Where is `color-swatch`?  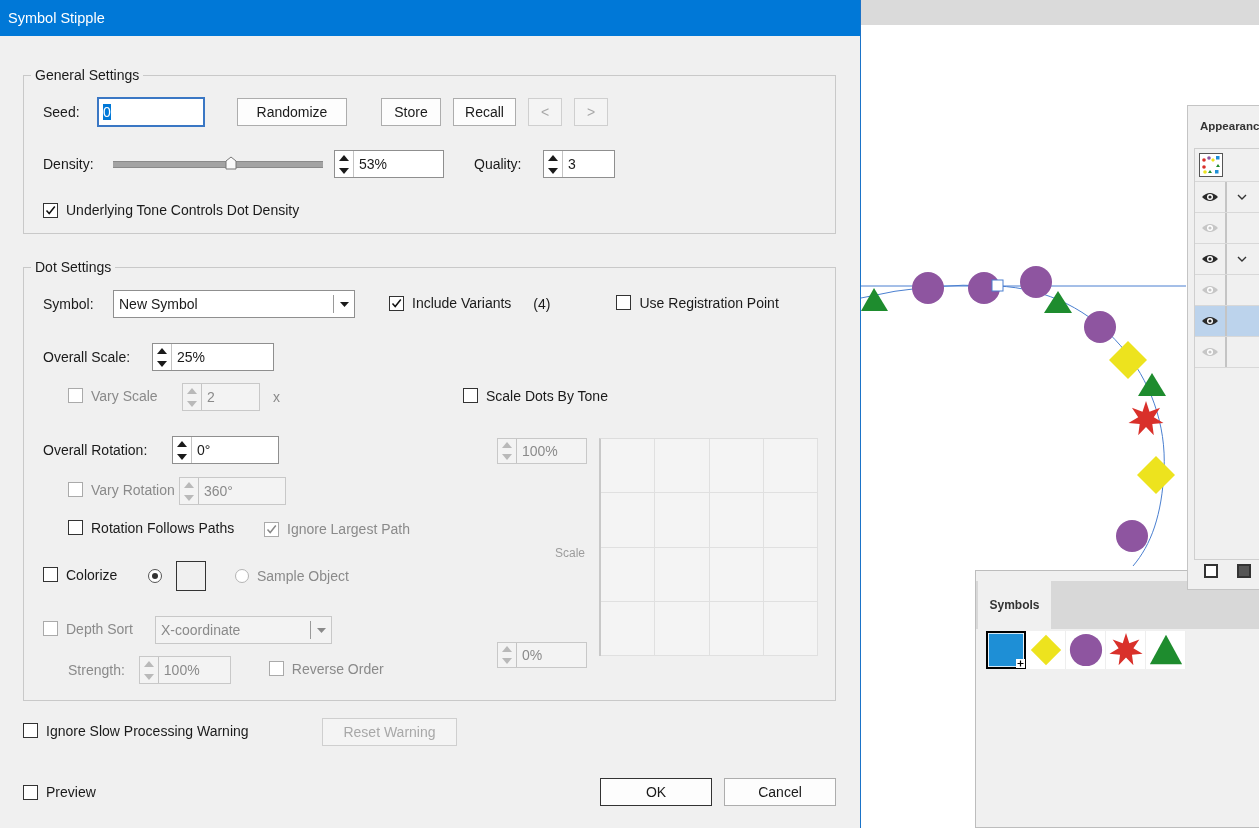 color-swatch is located at coordinates (191, 576).